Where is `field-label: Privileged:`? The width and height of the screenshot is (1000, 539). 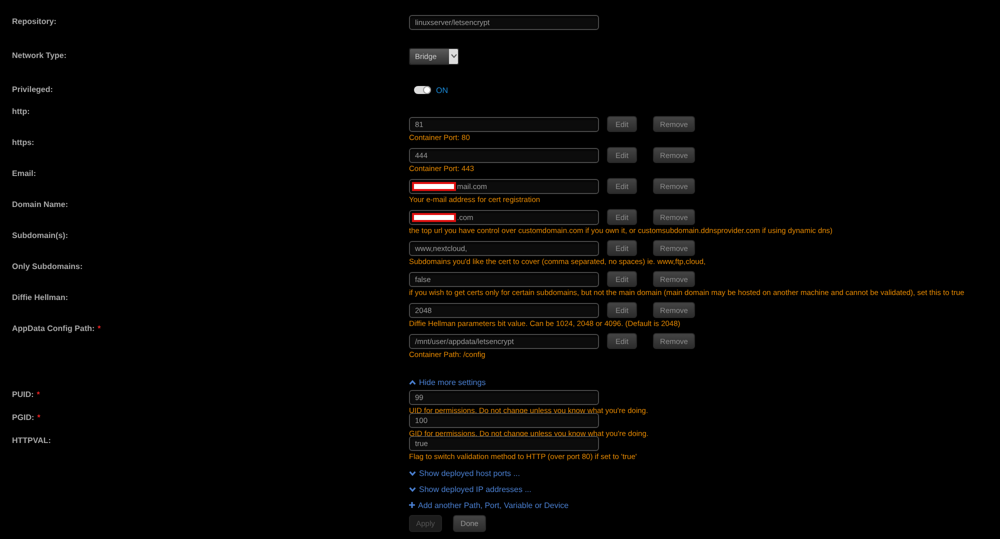 field-label: Privileged: is located at coordinates (33, 90).